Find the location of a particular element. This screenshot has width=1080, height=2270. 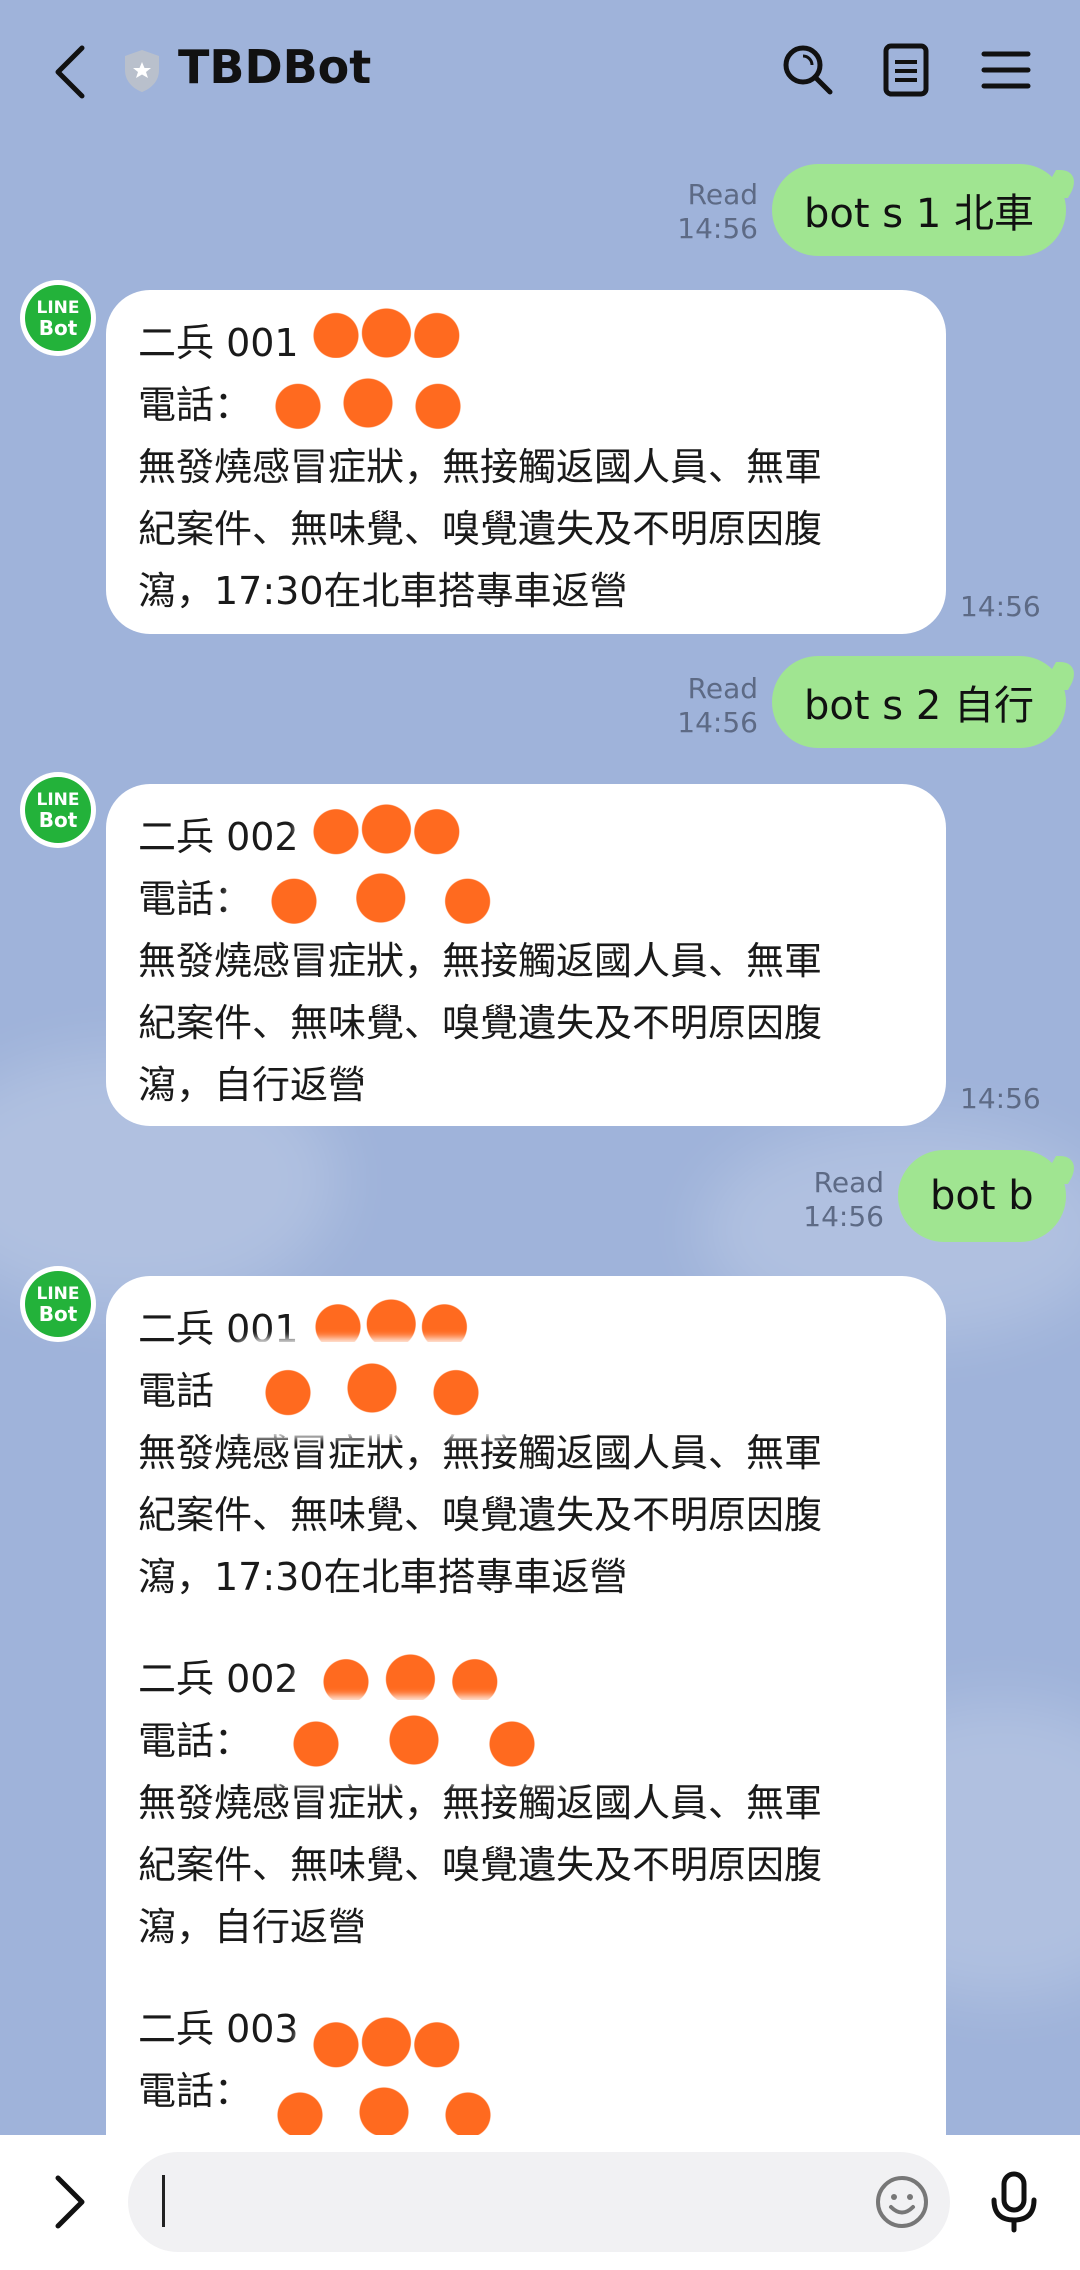

chat-header: TBDBot is located at coordinates (540, 72).